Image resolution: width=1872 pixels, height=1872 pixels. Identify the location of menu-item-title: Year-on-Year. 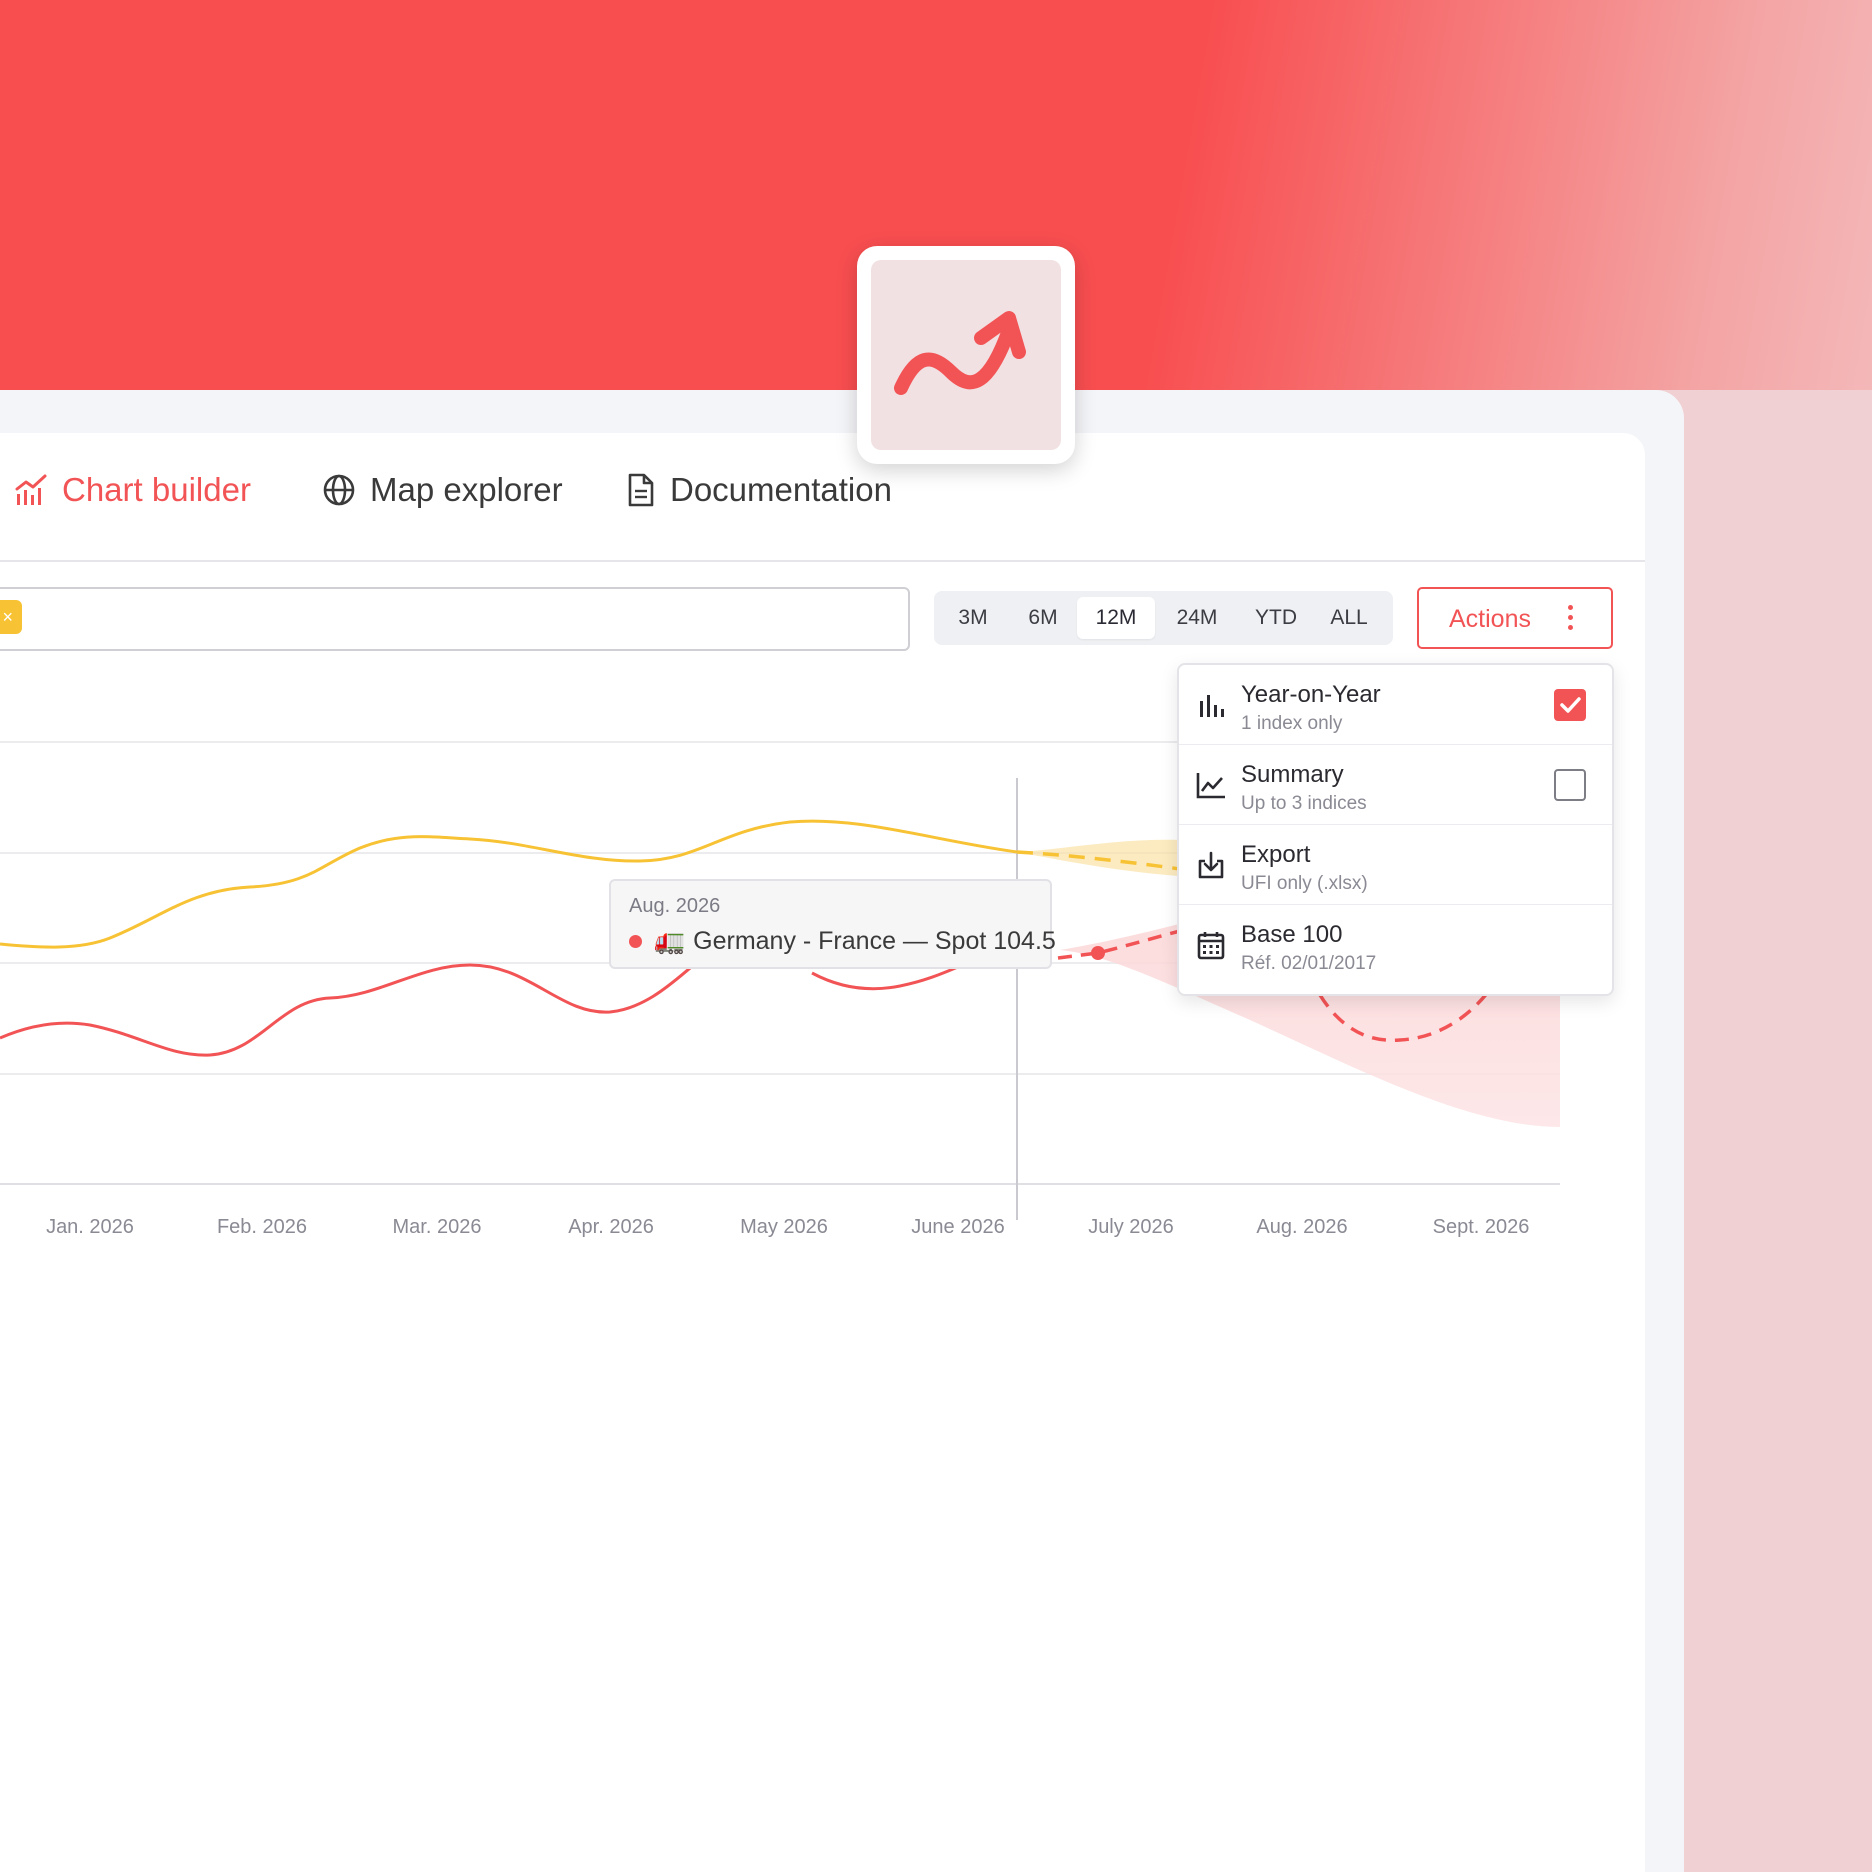
(1311, 694).